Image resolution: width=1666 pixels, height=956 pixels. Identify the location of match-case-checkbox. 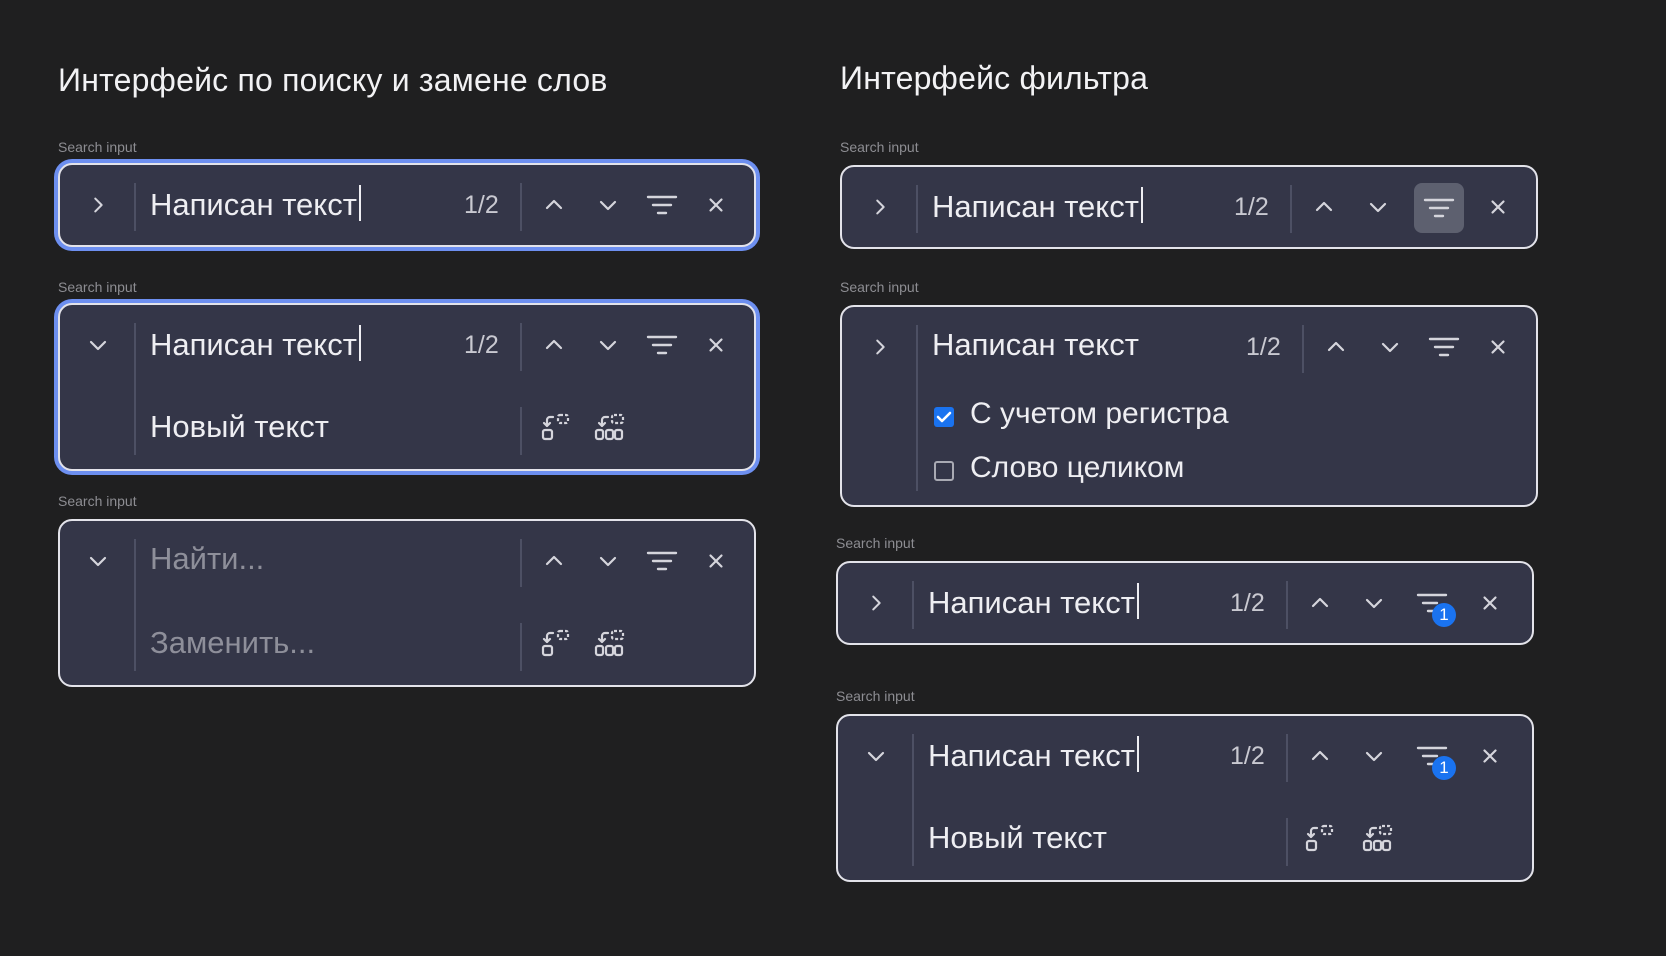
(944, 417).